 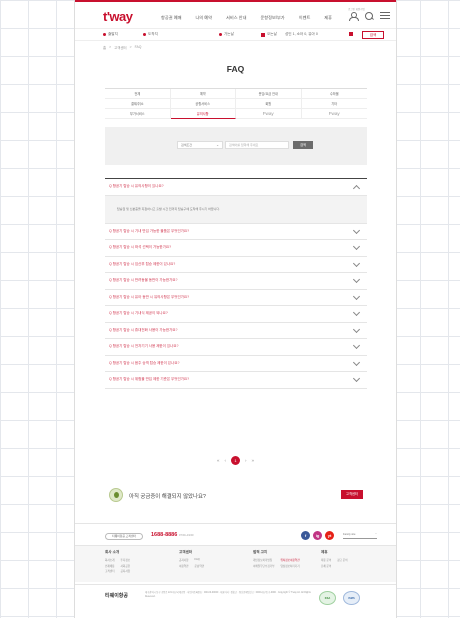 What do you see at coordinates (236, 298) in the screenshot?
I see `faq-question-row: Q 항공기 탑승 시 유아 동반 시 유의사항은 무엇인가요?` at bounding box center [236, 298].